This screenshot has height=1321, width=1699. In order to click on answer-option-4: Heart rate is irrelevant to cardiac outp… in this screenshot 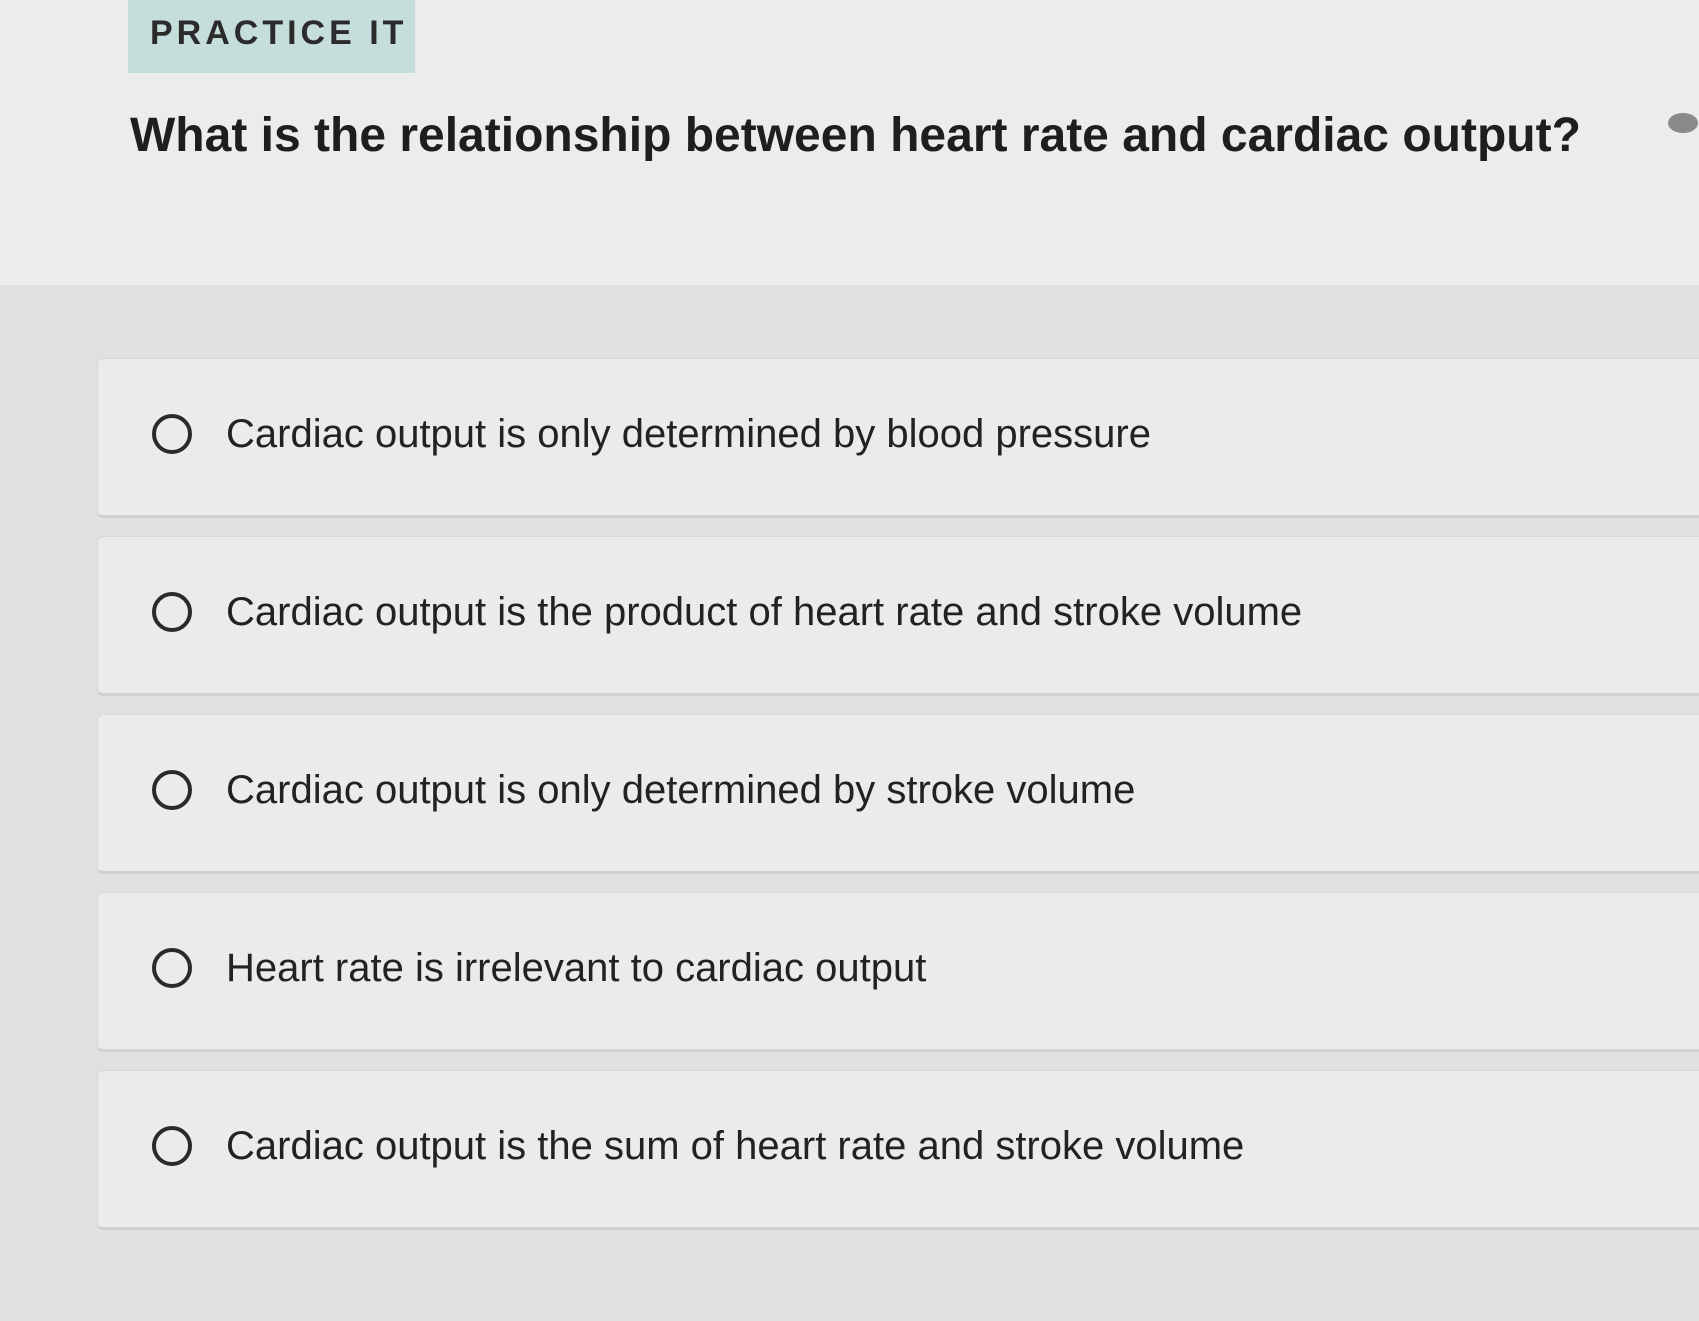, I will do `click(898, 972)`.